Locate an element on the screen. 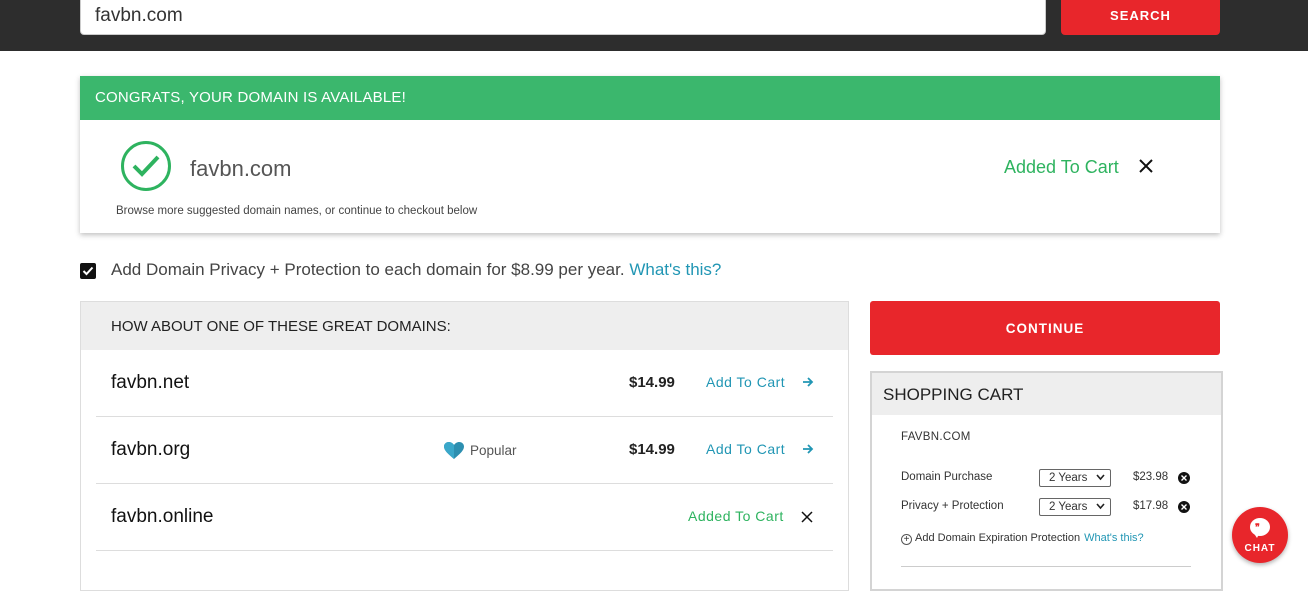 This screenshot has width=1308, height=591. chat-bubble-icon: ❞ is located at coordinates (1260, 528).